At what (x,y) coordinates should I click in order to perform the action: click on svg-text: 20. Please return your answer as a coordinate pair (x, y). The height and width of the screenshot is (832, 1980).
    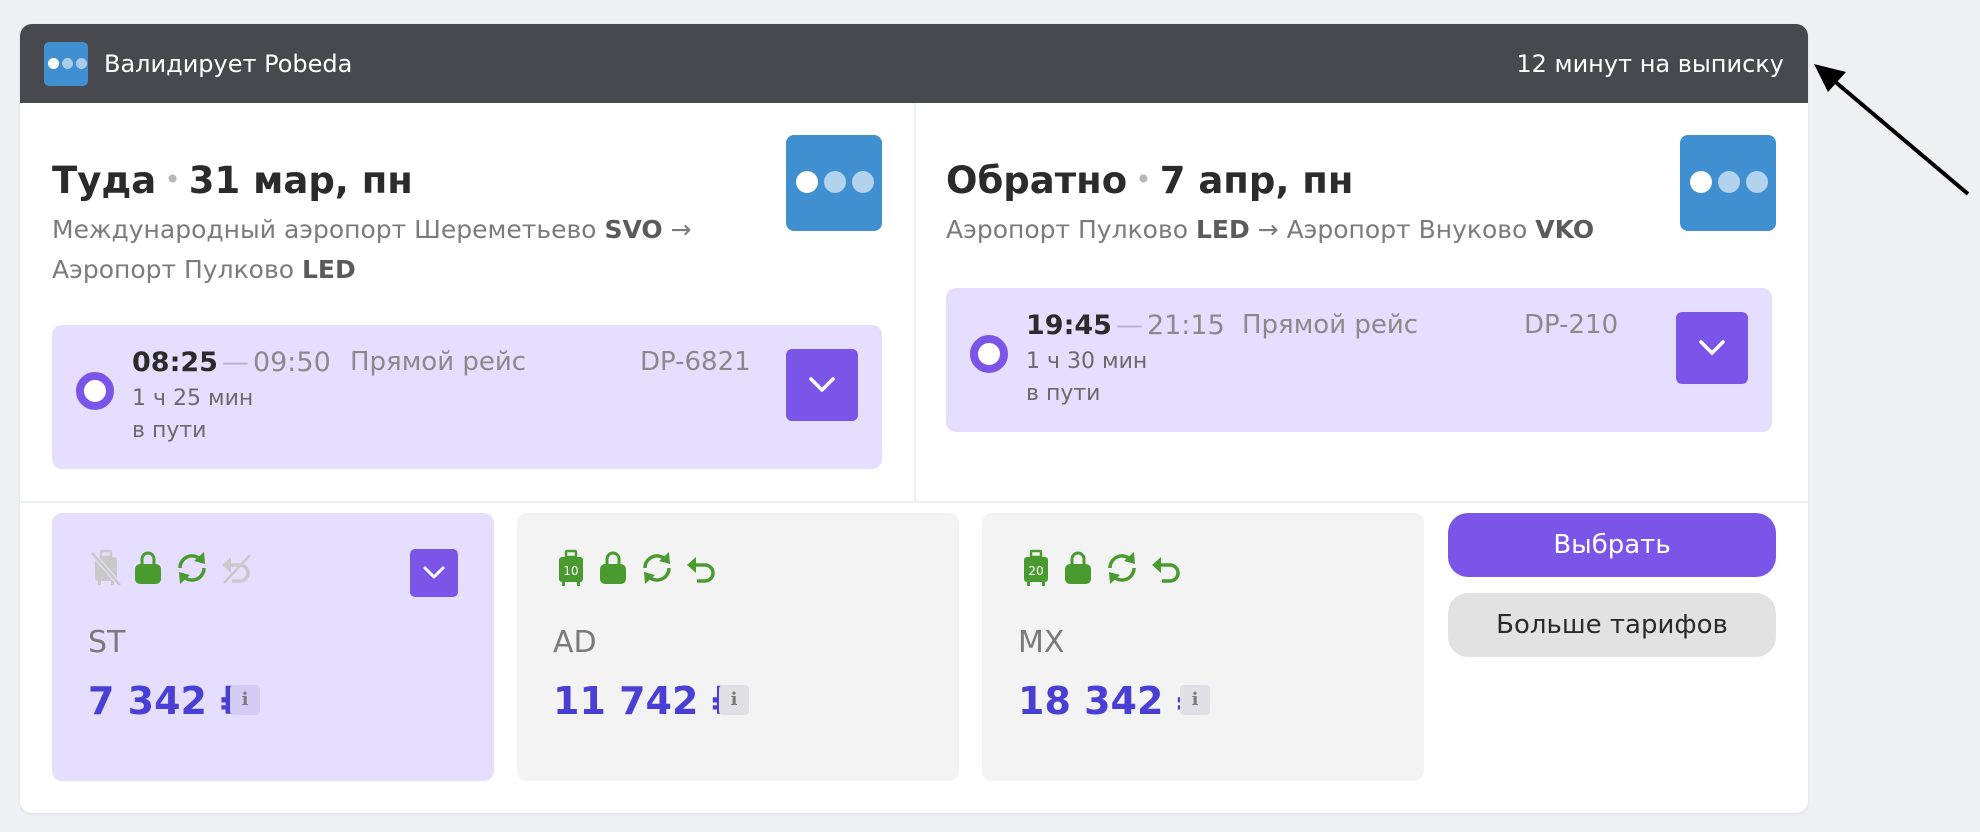
    Looking at the image, I should click on (1035, 571).